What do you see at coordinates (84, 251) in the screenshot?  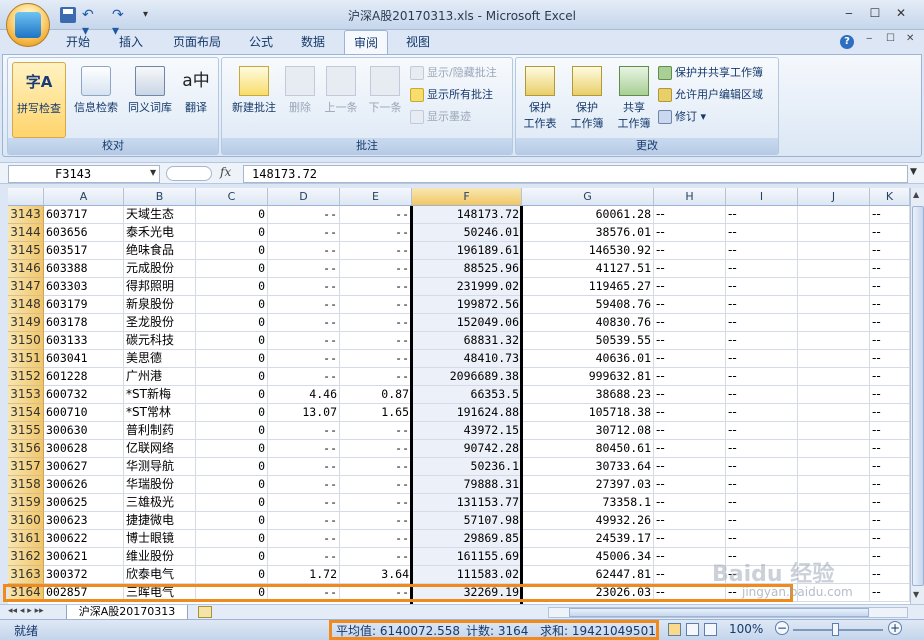 I see `cell-a: 603517` at bounding box center [84, 251].